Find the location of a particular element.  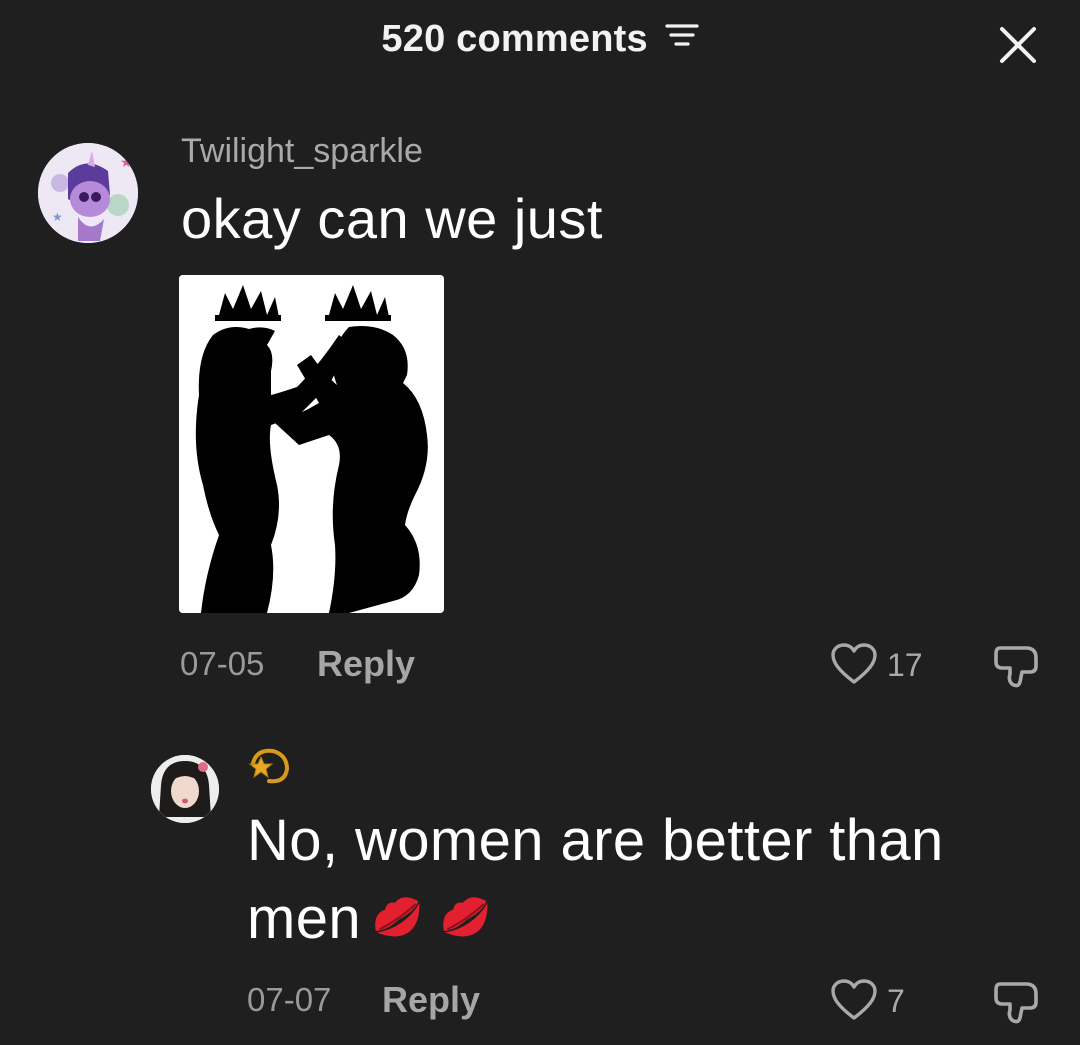

avatar is located at coordinates (185, 789).